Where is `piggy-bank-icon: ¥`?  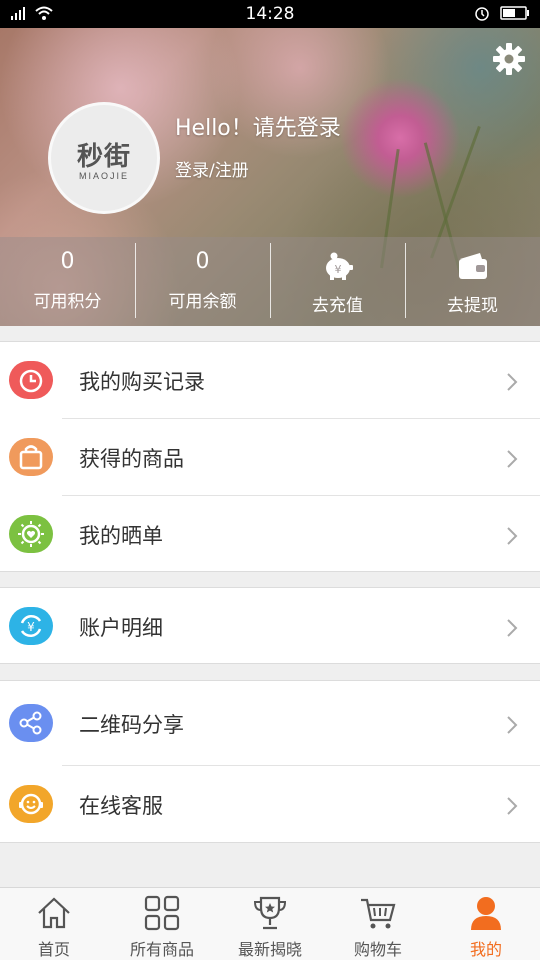
piggy-bank-icon: ¥ is located at coordinates (339, 266).